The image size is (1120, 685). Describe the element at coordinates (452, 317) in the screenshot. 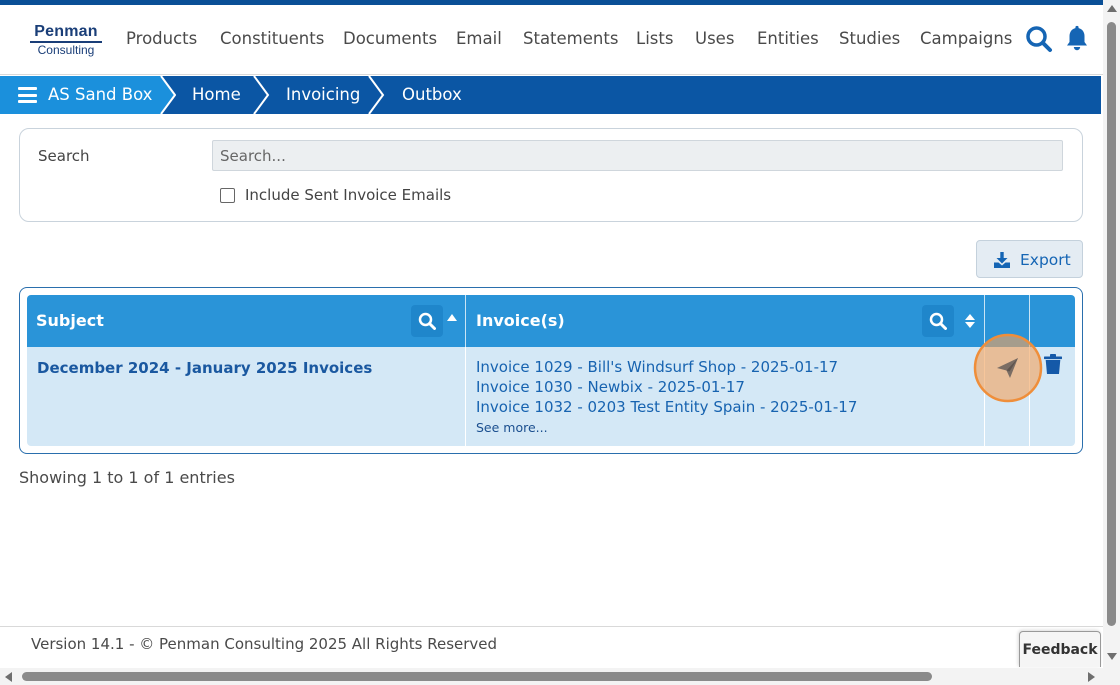

I see `sort-asc-icon` at that location.